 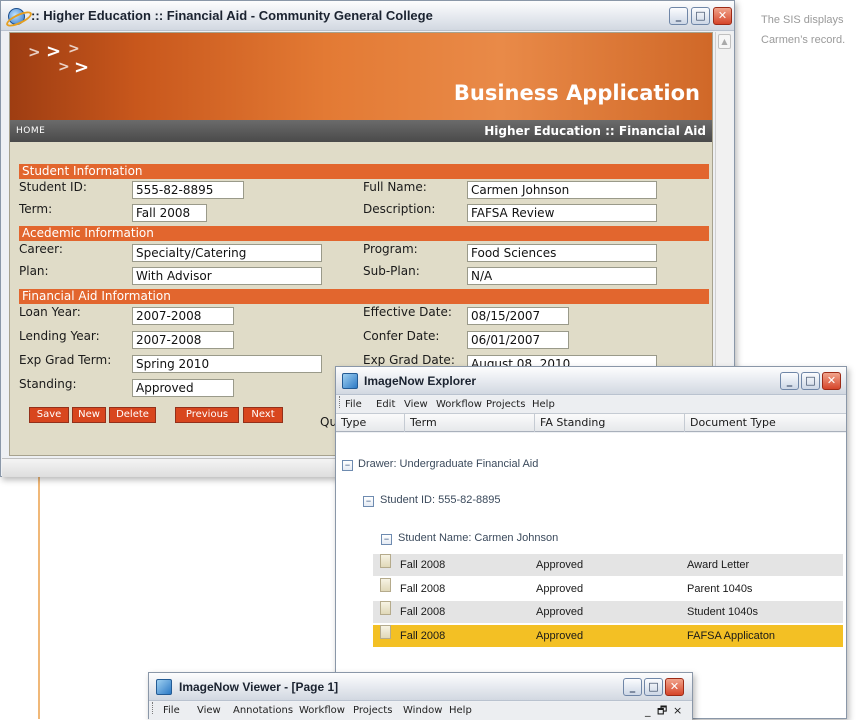 What do you see at coordinates (361, 131) in the screenshot?
I see `nav-bar: HOME Higher Education :: Financial Aid` at bounding box center [361, 131].